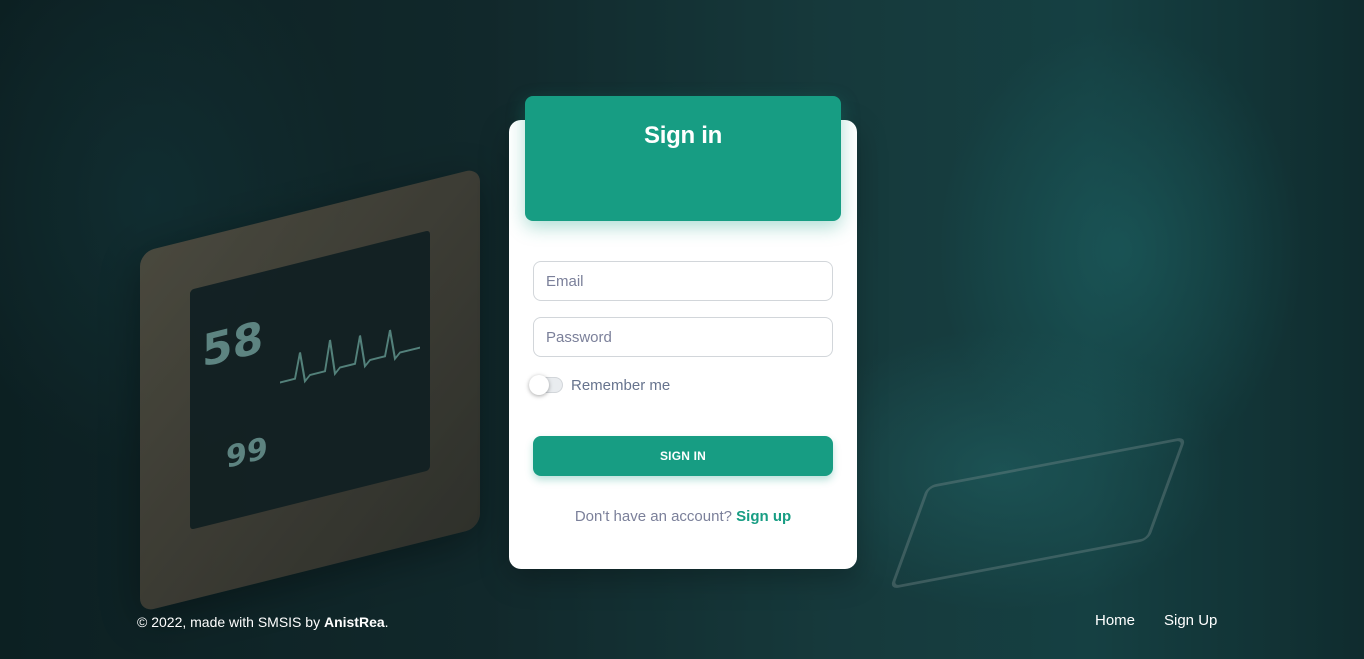  I want to click on sign-in-card-header: Sign in, so click(683, 158).